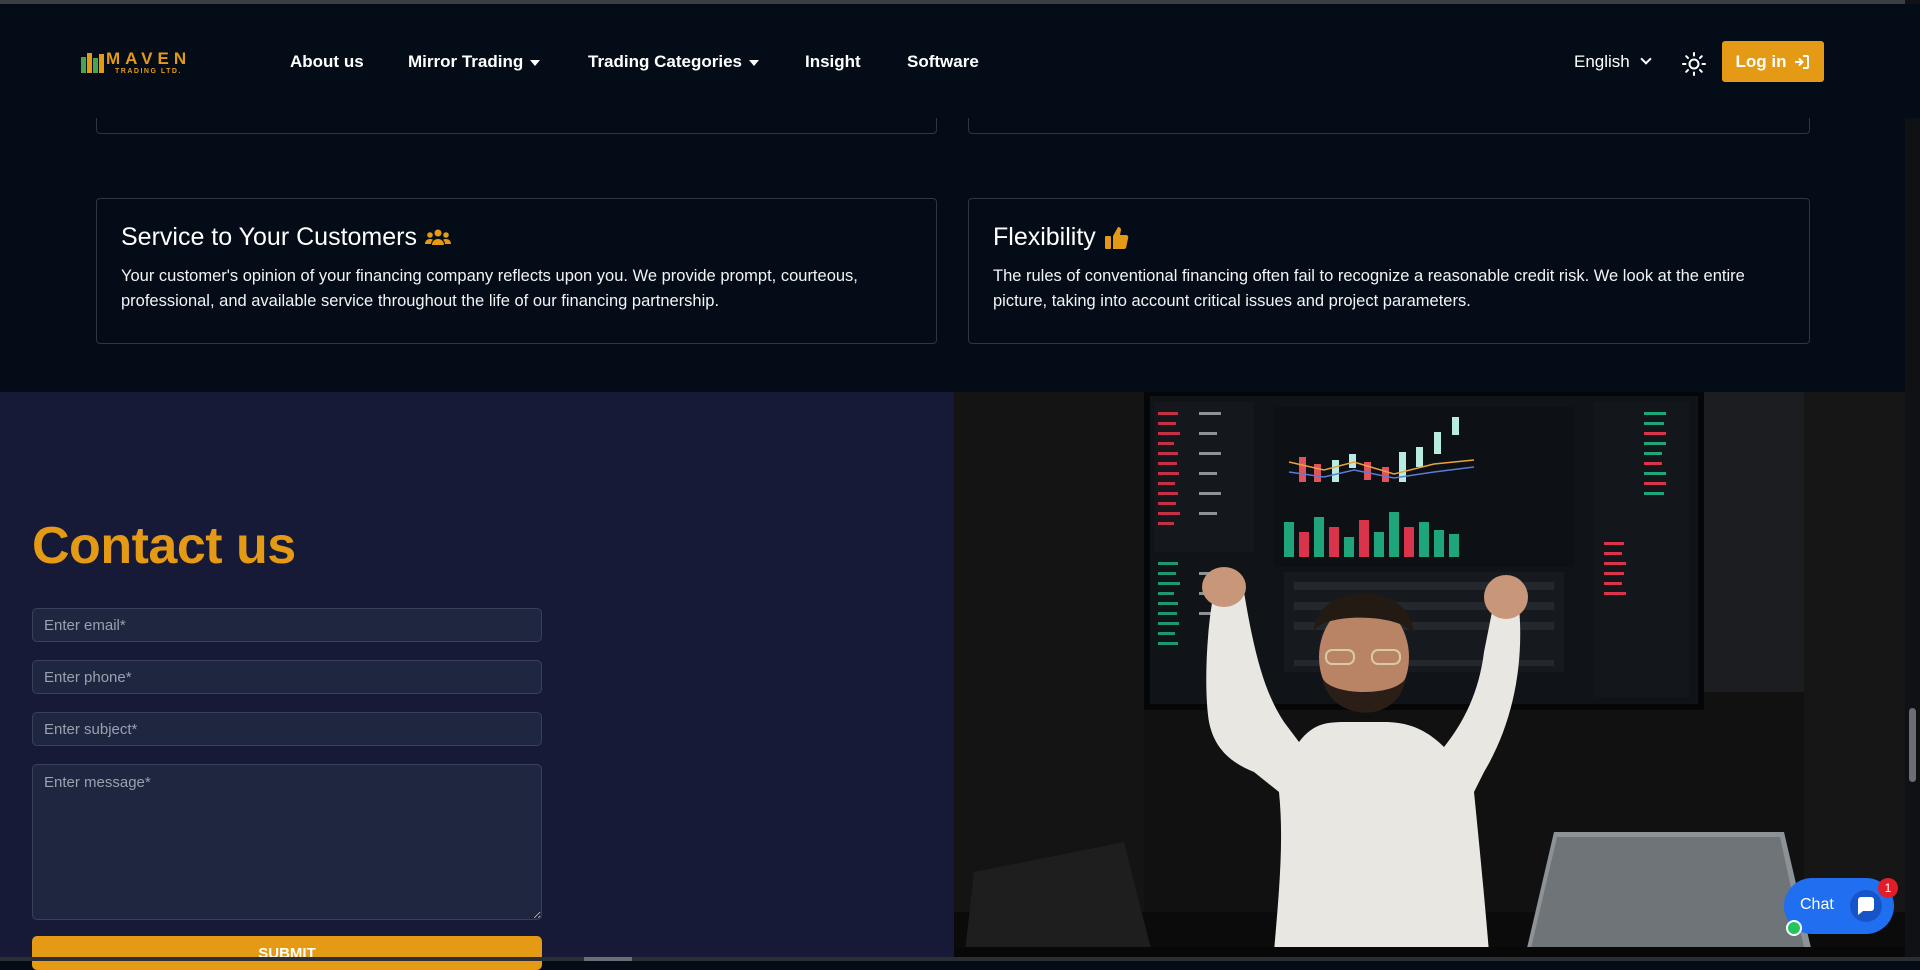  What do you see at coordinates (960, 959) in the screenshot?
I see `horizontal-scrollbar` at bounding box center [960, 959].